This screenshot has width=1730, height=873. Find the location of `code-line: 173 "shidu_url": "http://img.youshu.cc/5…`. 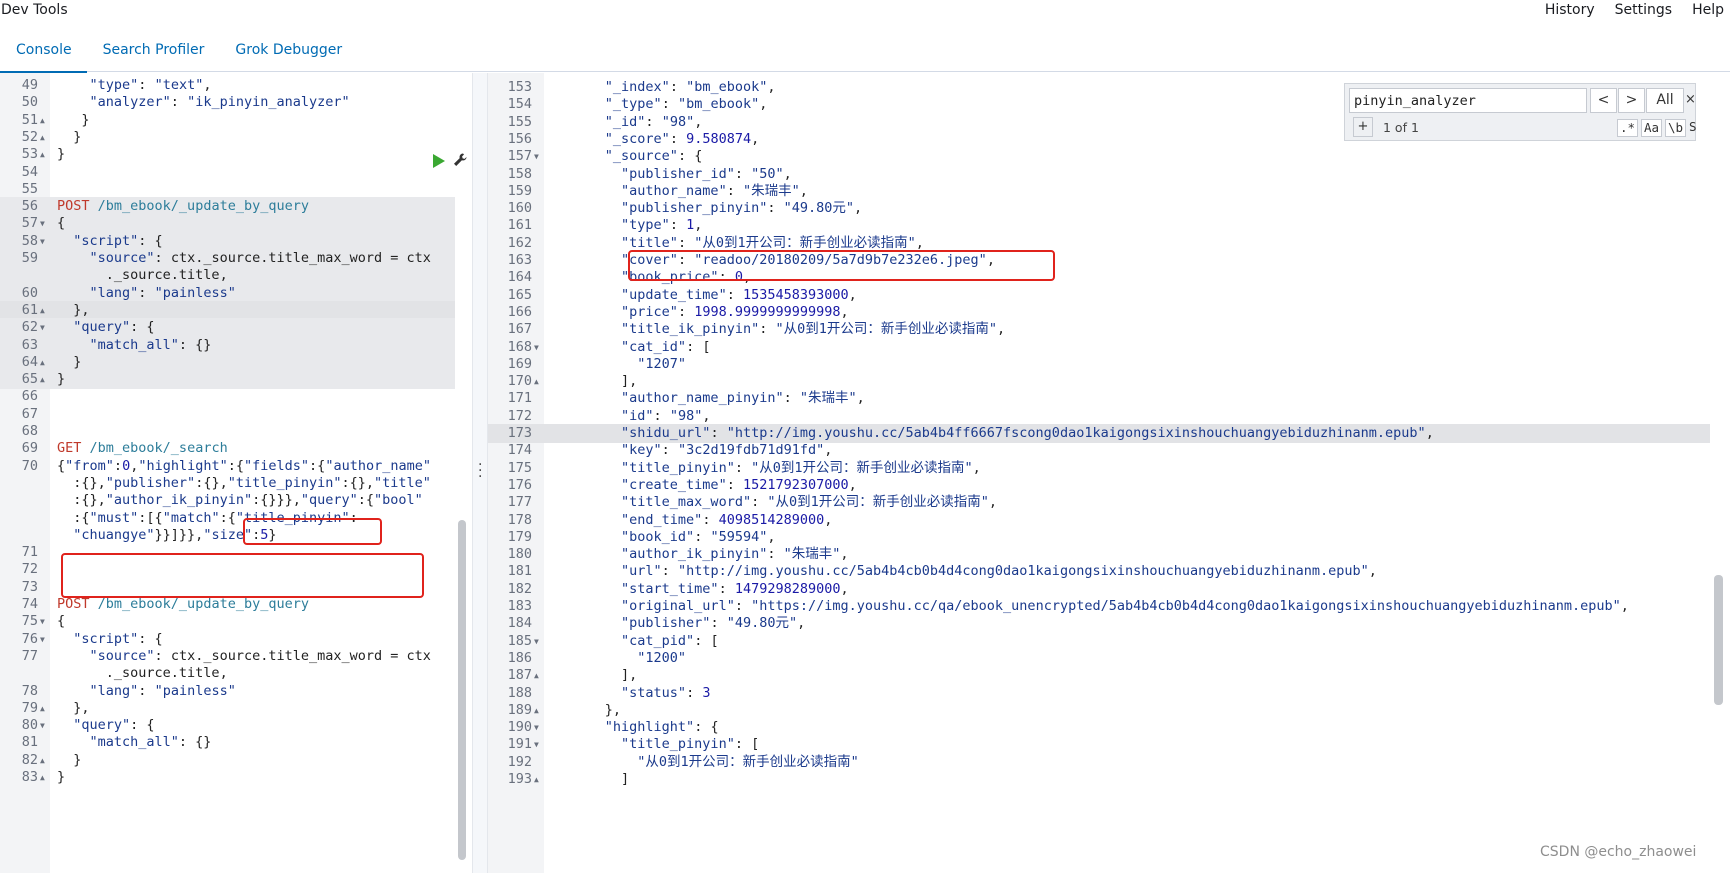

code-line: 173 "shidu_url": "http://img.youshu.cc/5… is located at coordinates (1099, 433).